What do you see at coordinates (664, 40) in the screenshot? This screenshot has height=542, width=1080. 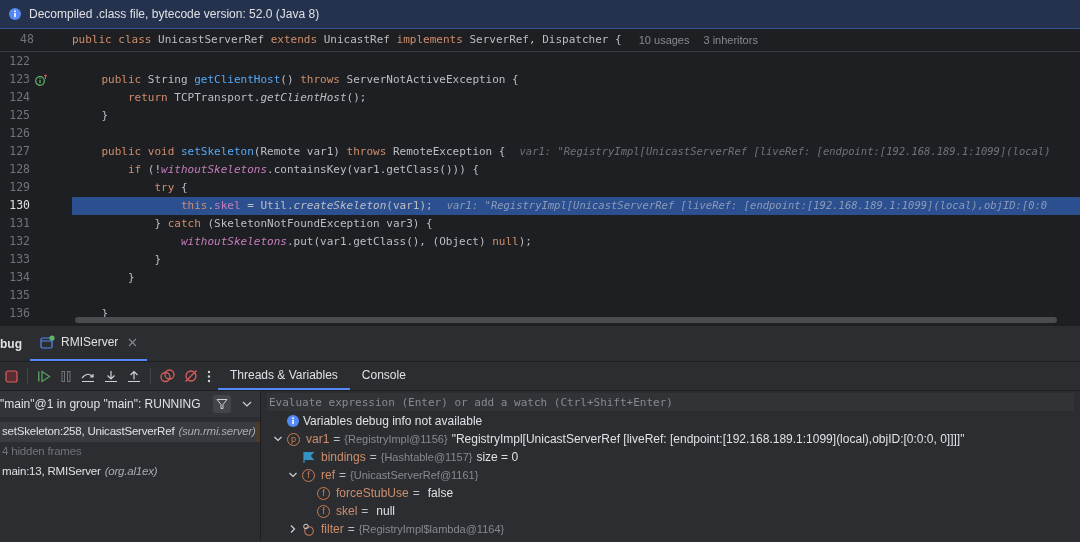 I see `usage-hint: 10 usages` at bounding box center [664, 40].